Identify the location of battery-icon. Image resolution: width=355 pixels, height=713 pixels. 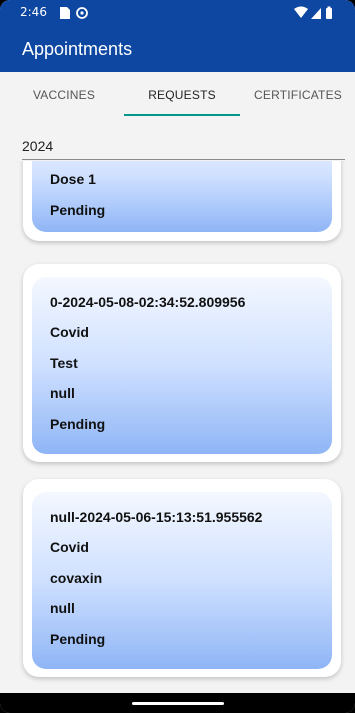
(329, 12).